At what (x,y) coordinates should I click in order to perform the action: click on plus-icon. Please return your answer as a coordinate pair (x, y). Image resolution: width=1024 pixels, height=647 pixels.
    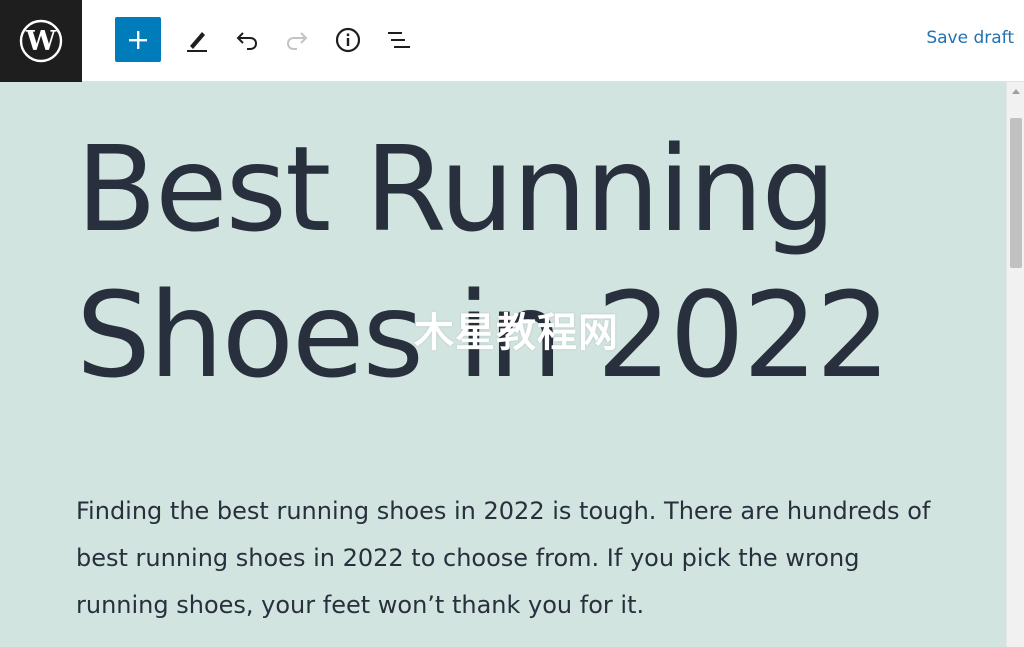
    Looking at the image, I should click on (138, 39).